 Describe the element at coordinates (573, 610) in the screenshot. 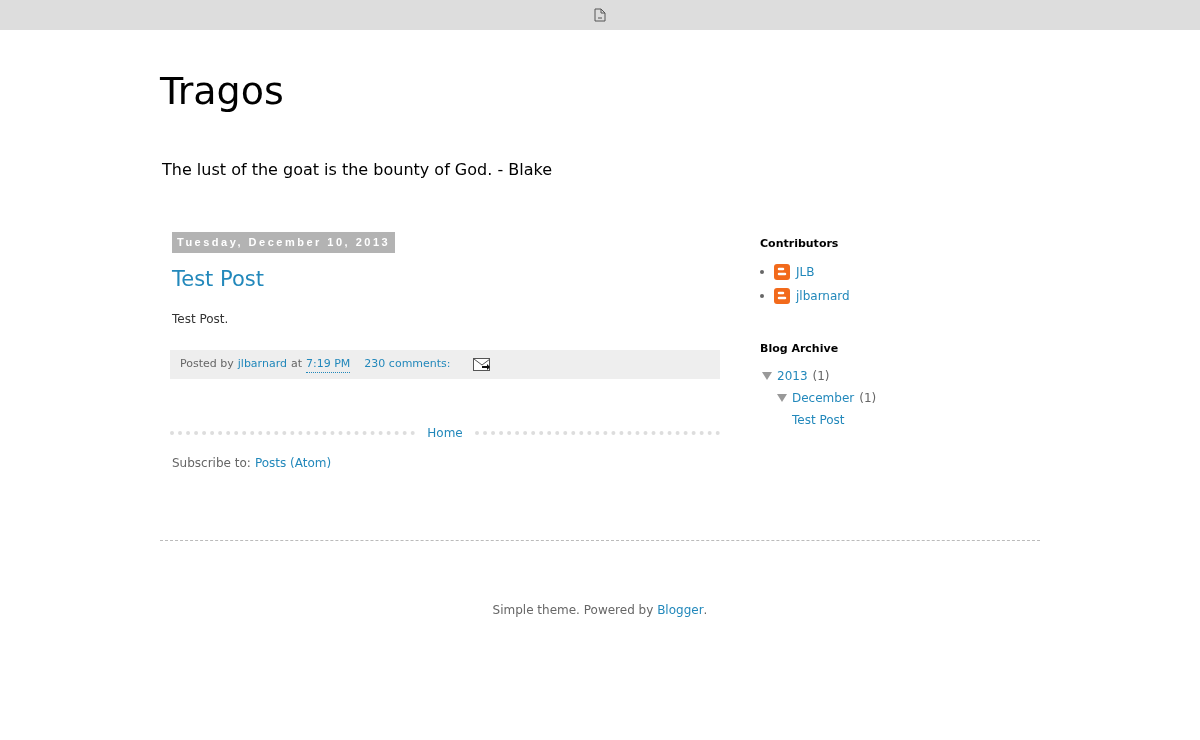

I see `footer-text: Simple theme. Powered by` at that location.